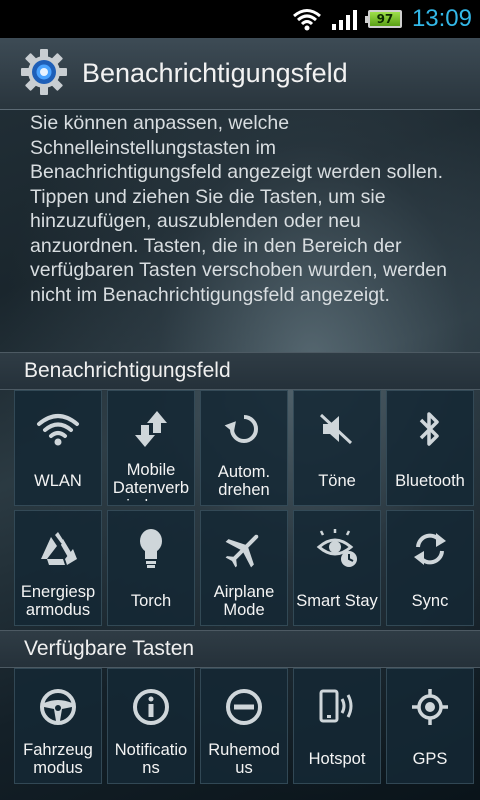 This screenshot has width=480, height=800. Describe the element at coordinates (244, 601) in the screenshot. I see `tile-label: Airplane Mode` at that location.